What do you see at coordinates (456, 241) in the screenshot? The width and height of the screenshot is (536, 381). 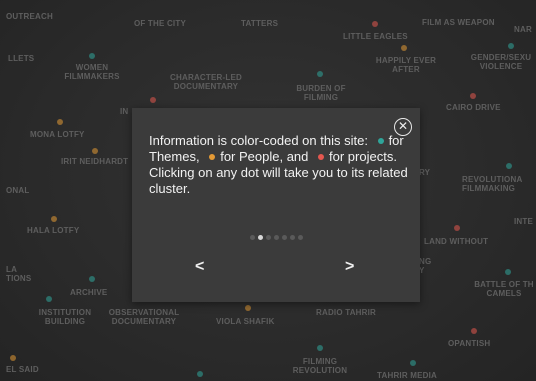 I see `map-label: LAND WITHOUT` at bounding box center [456, 241].